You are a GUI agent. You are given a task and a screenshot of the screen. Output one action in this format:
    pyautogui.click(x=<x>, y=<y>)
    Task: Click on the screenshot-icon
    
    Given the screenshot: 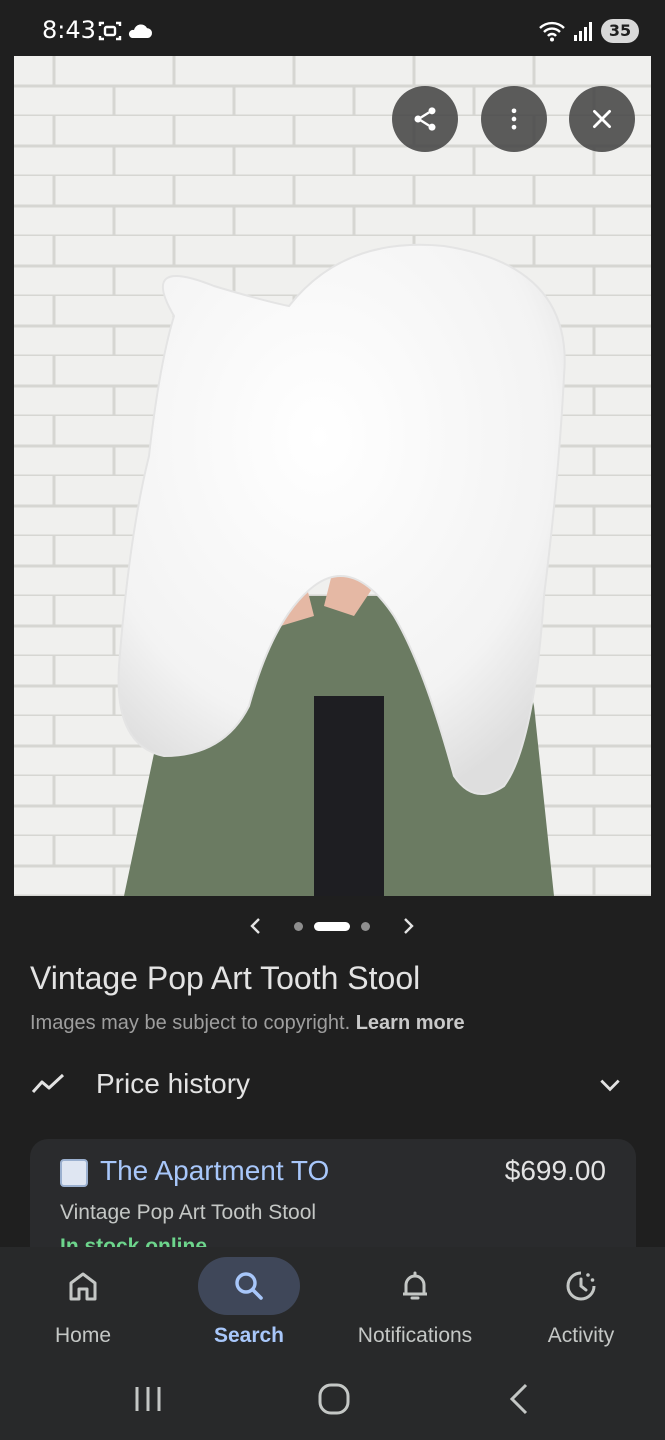 What is the action you would take?
    pyautogui.click(x=110, y=31)
    